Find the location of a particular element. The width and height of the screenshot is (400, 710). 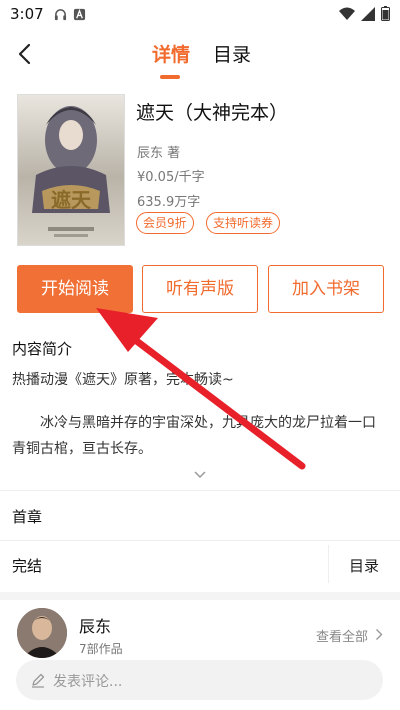

status-indicators is located at coordinates (364, 13).